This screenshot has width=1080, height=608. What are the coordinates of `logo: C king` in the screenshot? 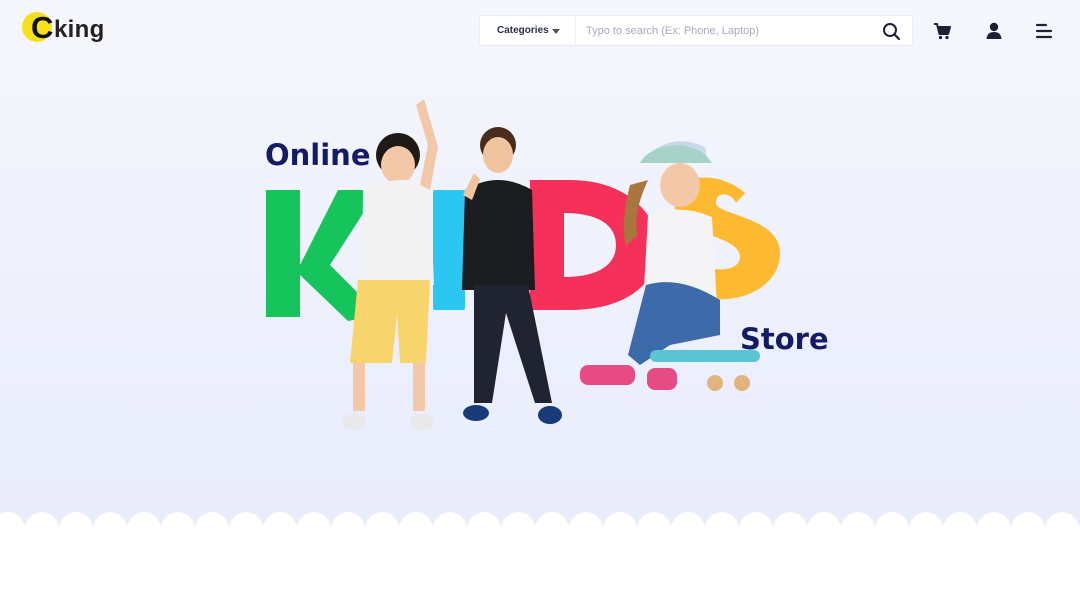 It's located at (72, 28).